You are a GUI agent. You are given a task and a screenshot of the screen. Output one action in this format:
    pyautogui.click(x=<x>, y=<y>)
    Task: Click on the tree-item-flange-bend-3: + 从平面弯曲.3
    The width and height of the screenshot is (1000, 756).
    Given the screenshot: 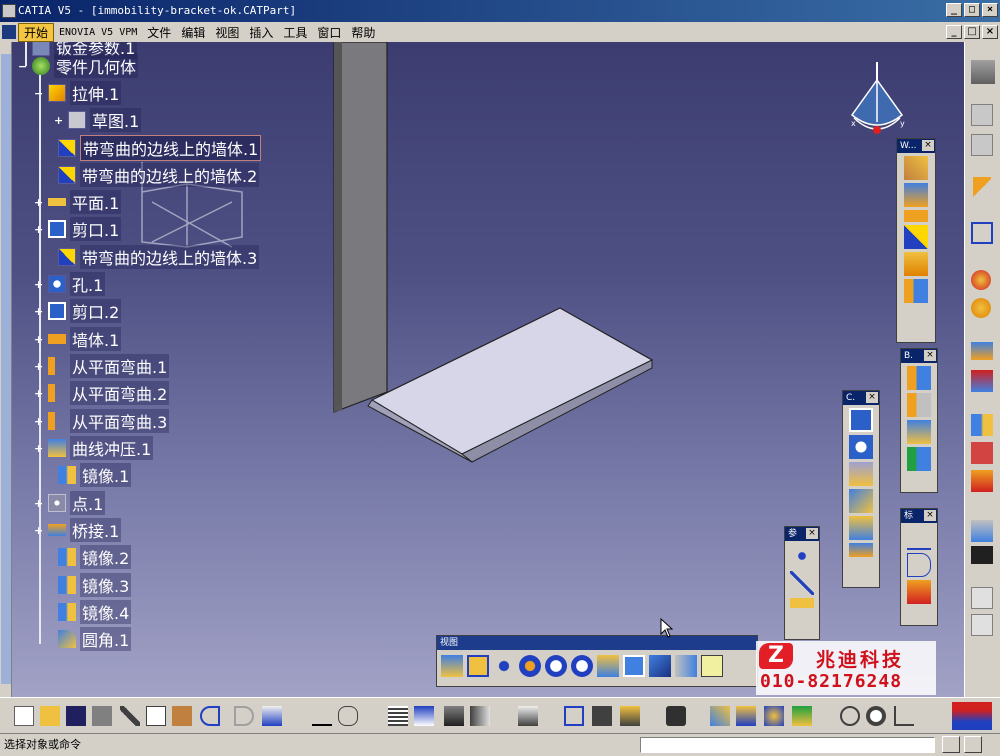 What is the action you would take?
    pyautogui.click(x=102, y=421)
    